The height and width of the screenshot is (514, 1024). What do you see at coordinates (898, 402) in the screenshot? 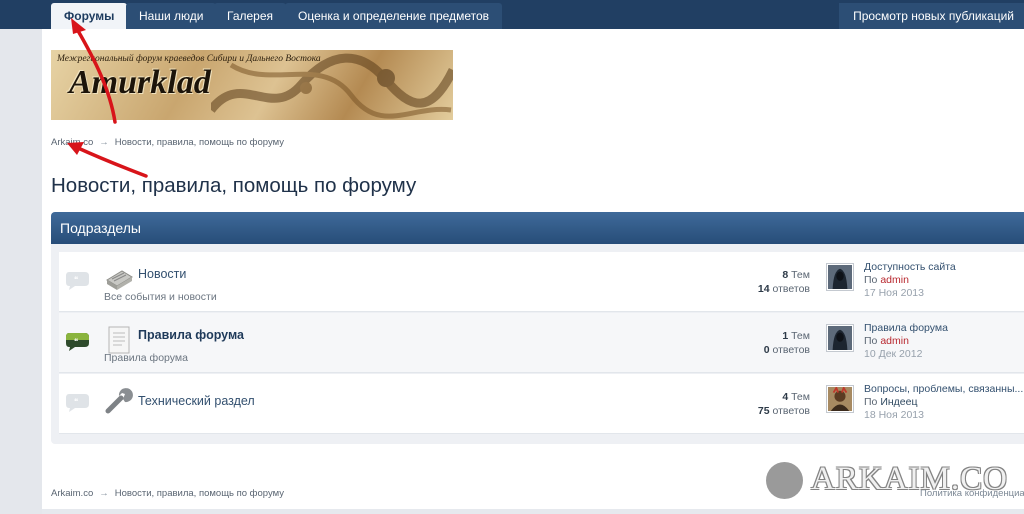
I see `last-post-user-link: Индеец` at bounding box center [898, 402].